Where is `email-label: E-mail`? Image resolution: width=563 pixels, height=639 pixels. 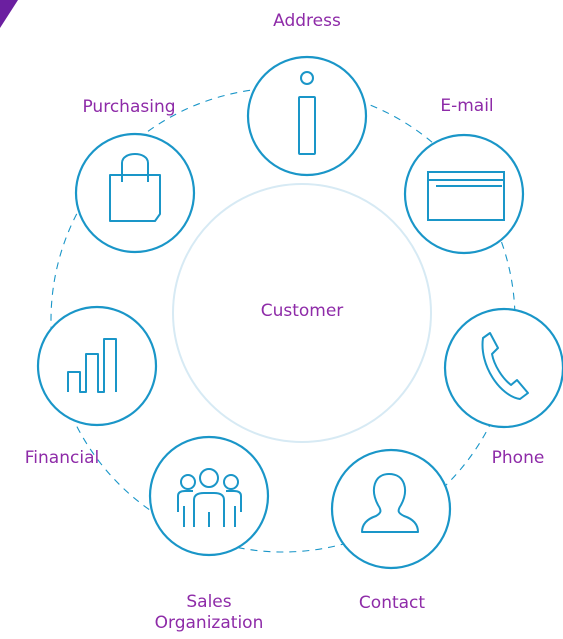
email-label: E-mail is located at coordinates (467, 106).